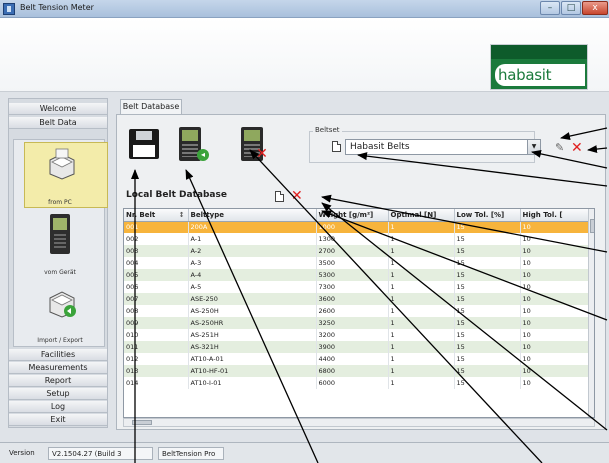 The image size is (609, 463). What do you see at coordinates (359, 383) in the screenshot?
I see `table-row: 014 AT10-I-01 6000 1 15 10` at bounding box center [359, 383].